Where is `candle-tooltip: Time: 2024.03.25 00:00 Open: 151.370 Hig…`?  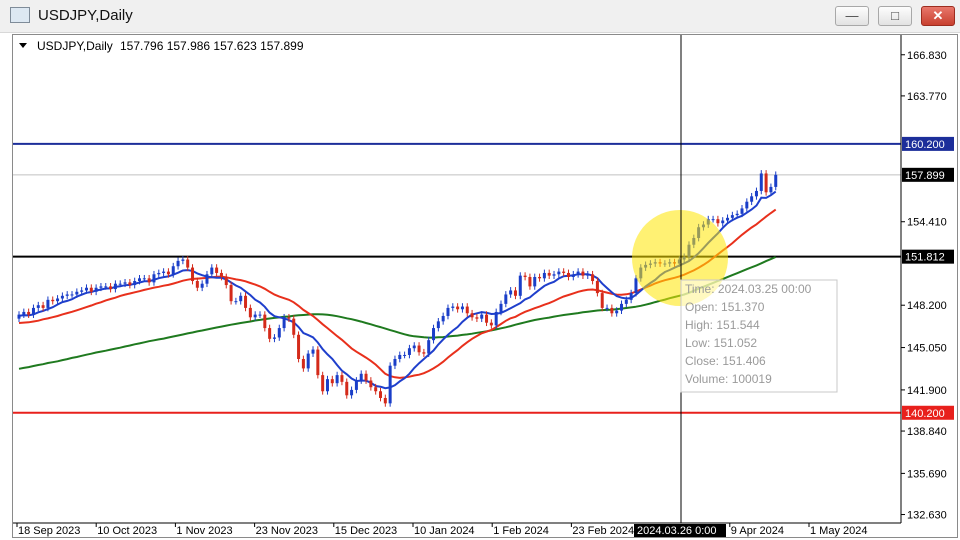 candle-tooltip: Time: 2024.03.25 00:00 Open: 151.370 Hig… is located at coordinates (759, 336).